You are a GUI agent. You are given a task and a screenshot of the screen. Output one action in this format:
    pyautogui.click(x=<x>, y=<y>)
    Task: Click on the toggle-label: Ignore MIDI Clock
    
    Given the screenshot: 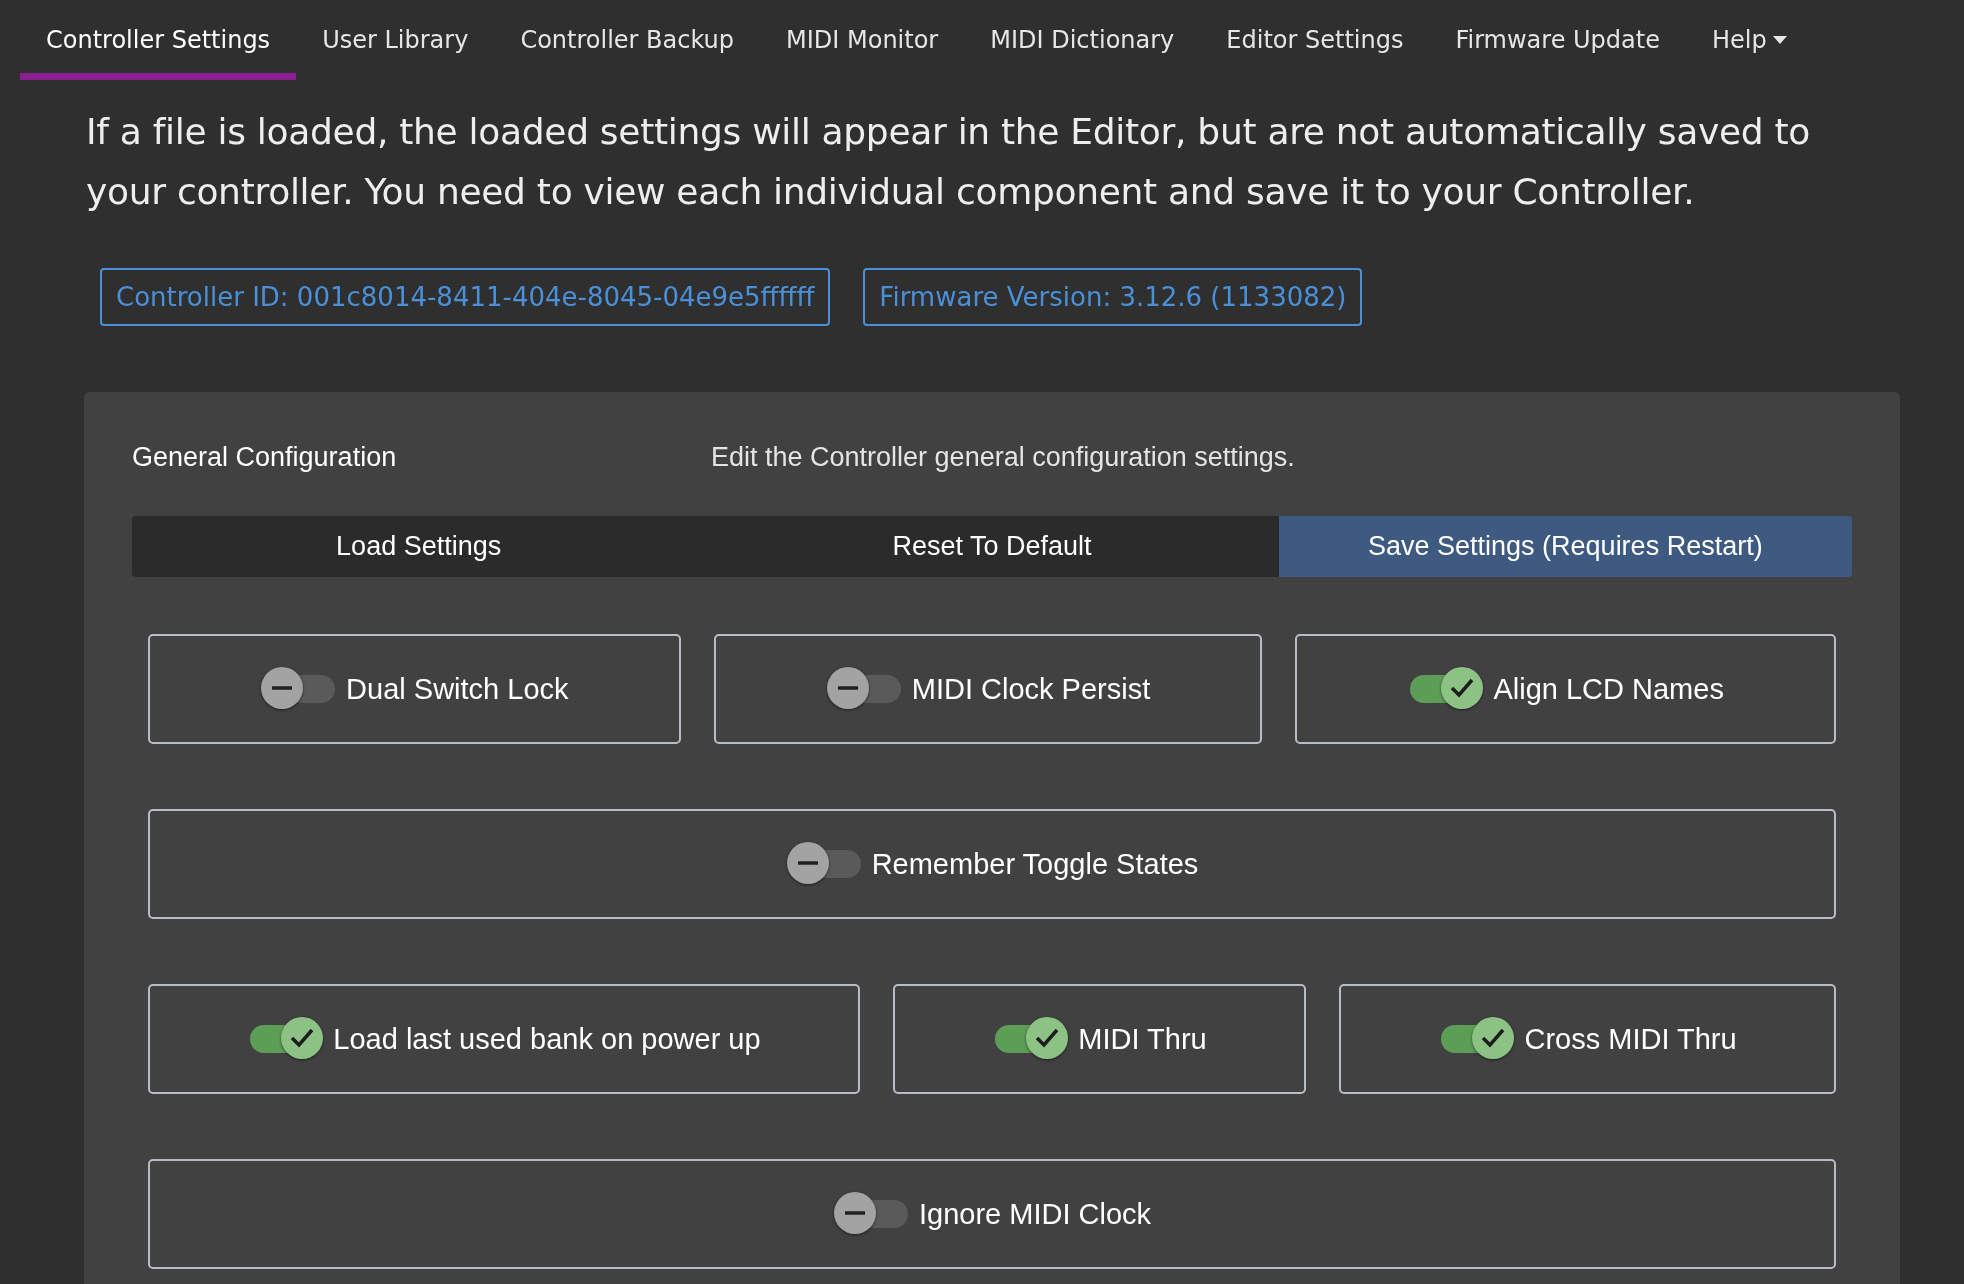 What is the action you would take?
    pyautogui.click(x=1035, y=1214)
    